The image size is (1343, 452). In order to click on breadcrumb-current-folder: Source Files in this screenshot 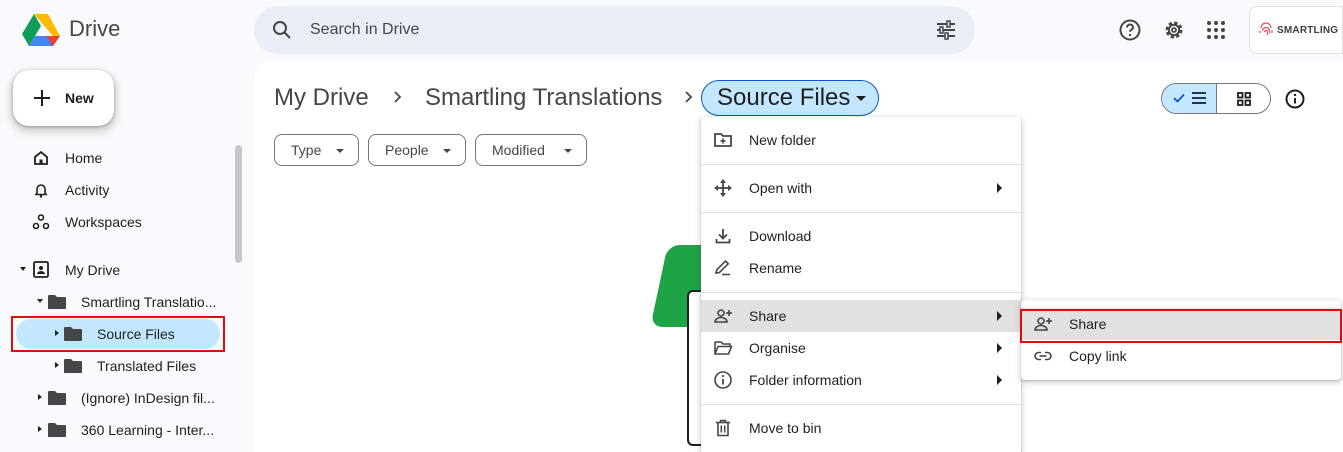, I will do `click(790, 98)`.